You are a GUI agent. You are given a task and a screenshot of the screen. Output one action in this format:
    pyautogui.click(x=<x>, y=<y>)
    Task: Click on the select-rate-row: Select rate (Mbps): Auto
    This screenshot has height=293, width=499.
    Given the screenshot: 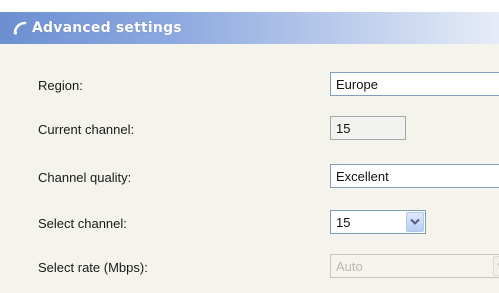 What is the action you would take?
    pyautogui.click(x=249, y=268)
    